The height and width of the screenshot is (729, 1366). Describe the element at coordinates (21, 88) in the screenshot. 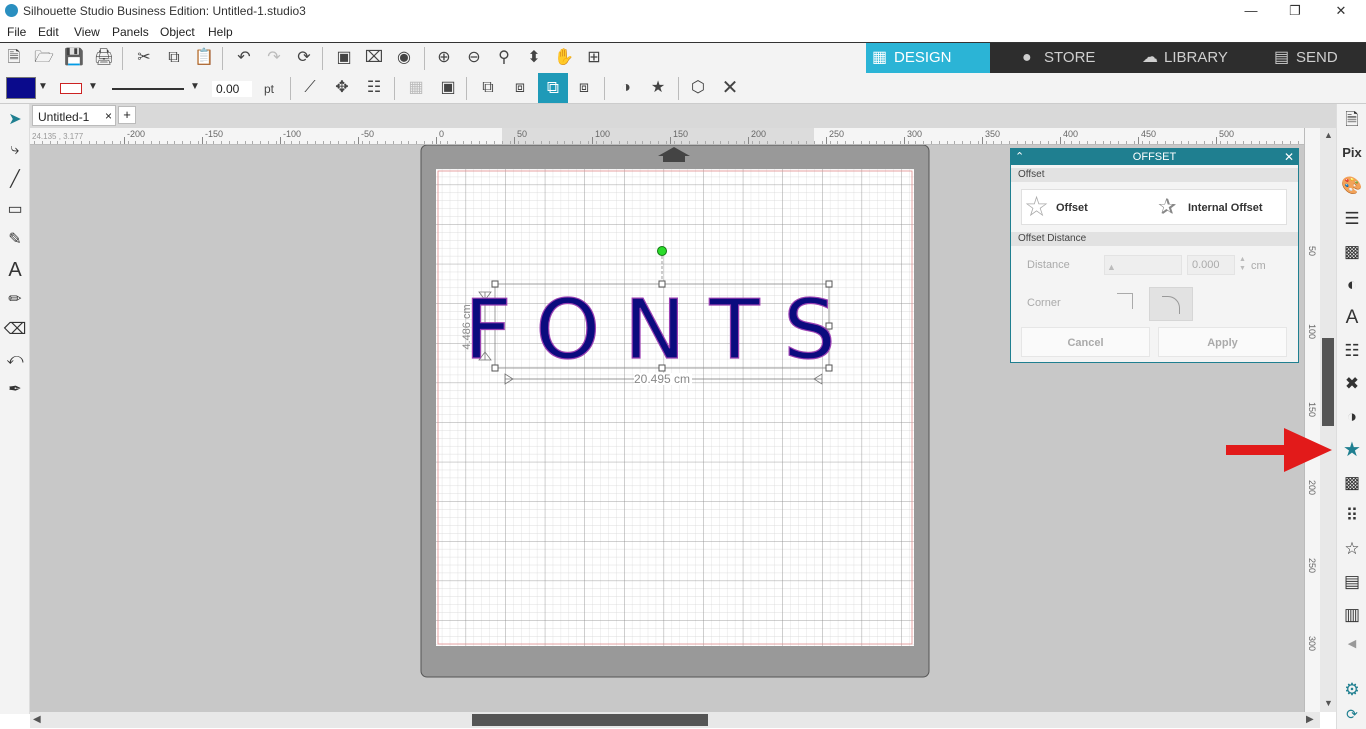

I see `fill-color-swatch` at that location.